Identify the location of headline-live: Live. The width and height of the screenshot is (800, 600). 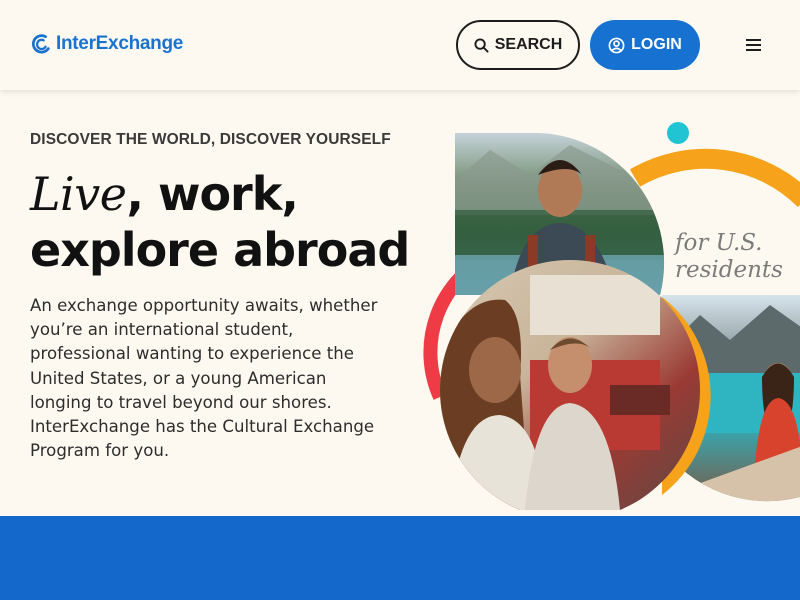
(78, 194).